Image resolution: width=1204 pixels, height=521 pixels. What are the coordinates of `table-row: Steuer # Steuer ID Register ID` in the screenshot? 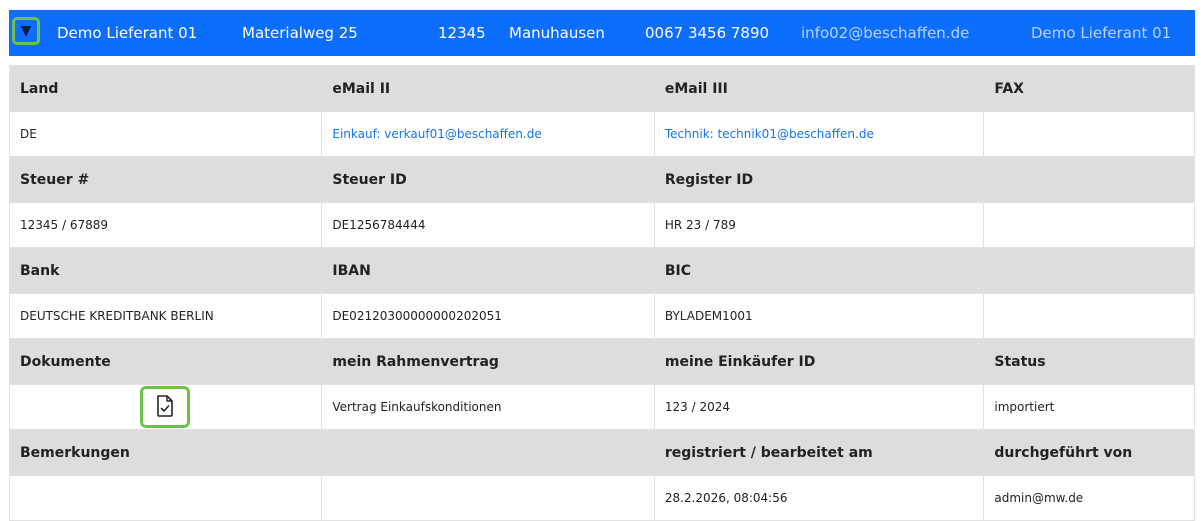 It's located at (601, 179).